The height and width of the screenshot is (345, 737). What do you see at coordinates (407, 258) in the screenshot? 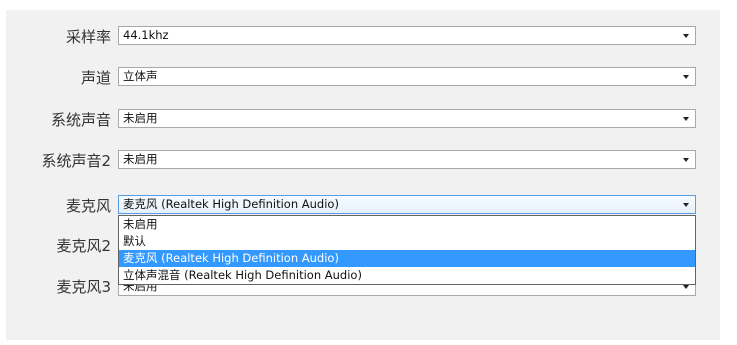
I see `microphone-option-realtek-mic: 麦克风 (Realtek High Definition Audio)` at bounding box center [407, 258].